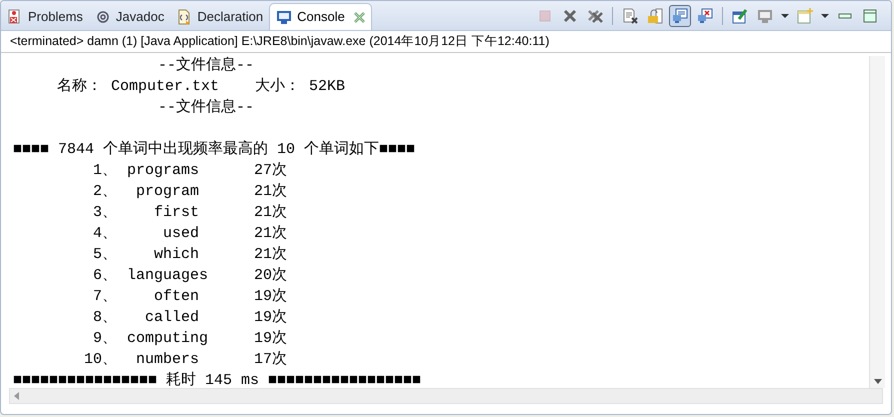 Image resolution: width=894 pixels, height=417 pixels. Describe the element at coordinates (359, 17) in the screenshot. I see `close-icon` at that location.